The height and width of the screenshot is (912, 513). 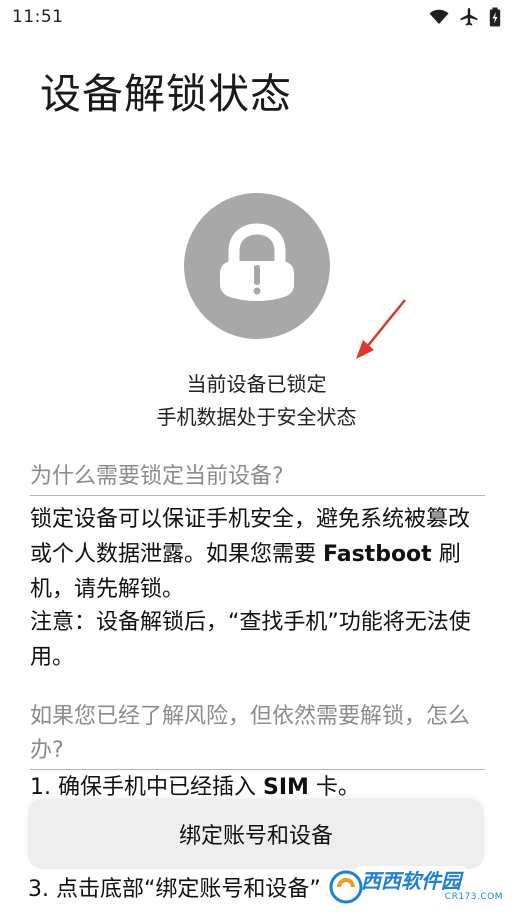 I want to click on watermark: 西西软件园 CR173.COM, so click(x=419, y=886).